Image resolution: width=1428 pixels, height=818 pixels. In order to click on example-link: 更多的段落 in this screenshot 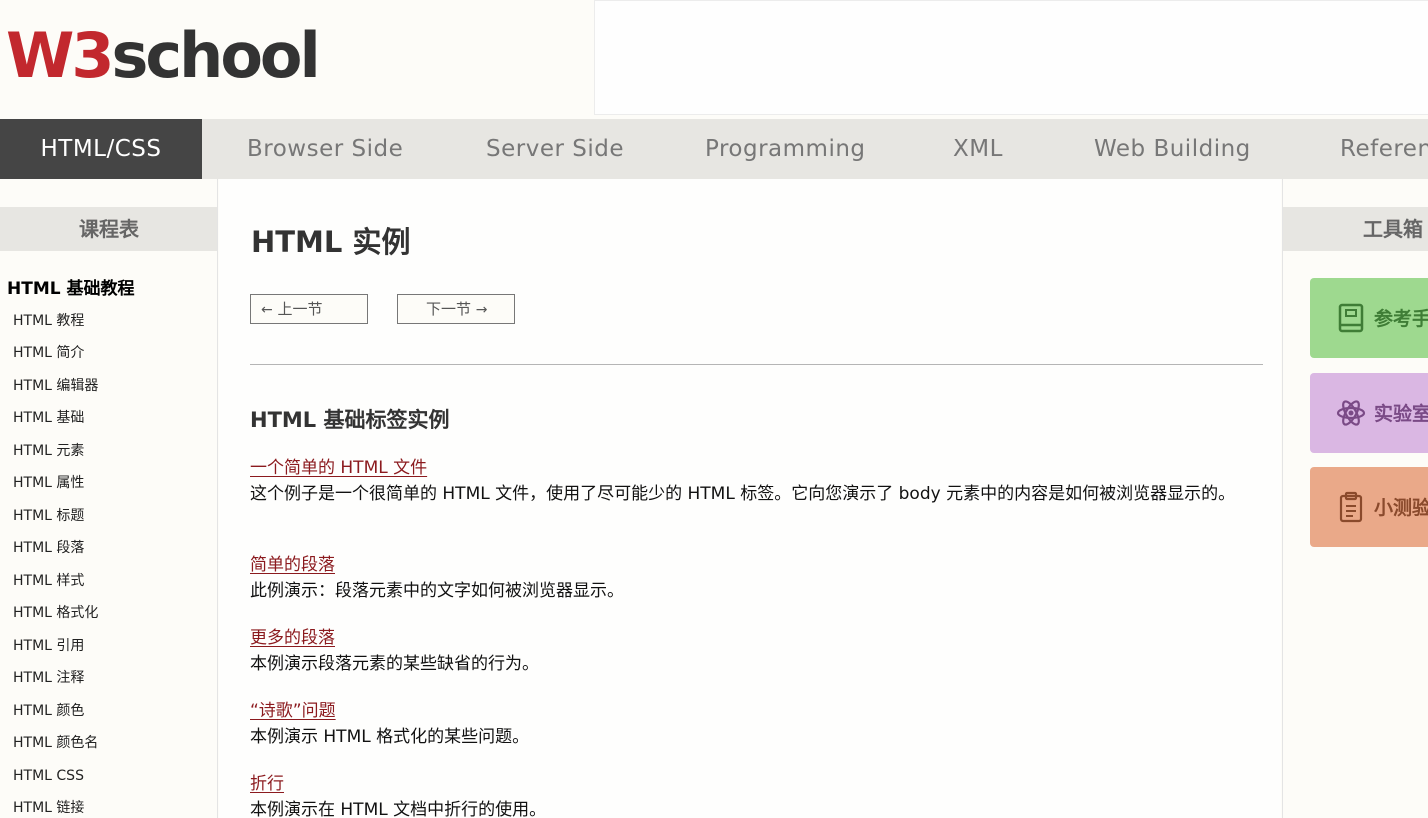, I will do `click(292, 635)`.